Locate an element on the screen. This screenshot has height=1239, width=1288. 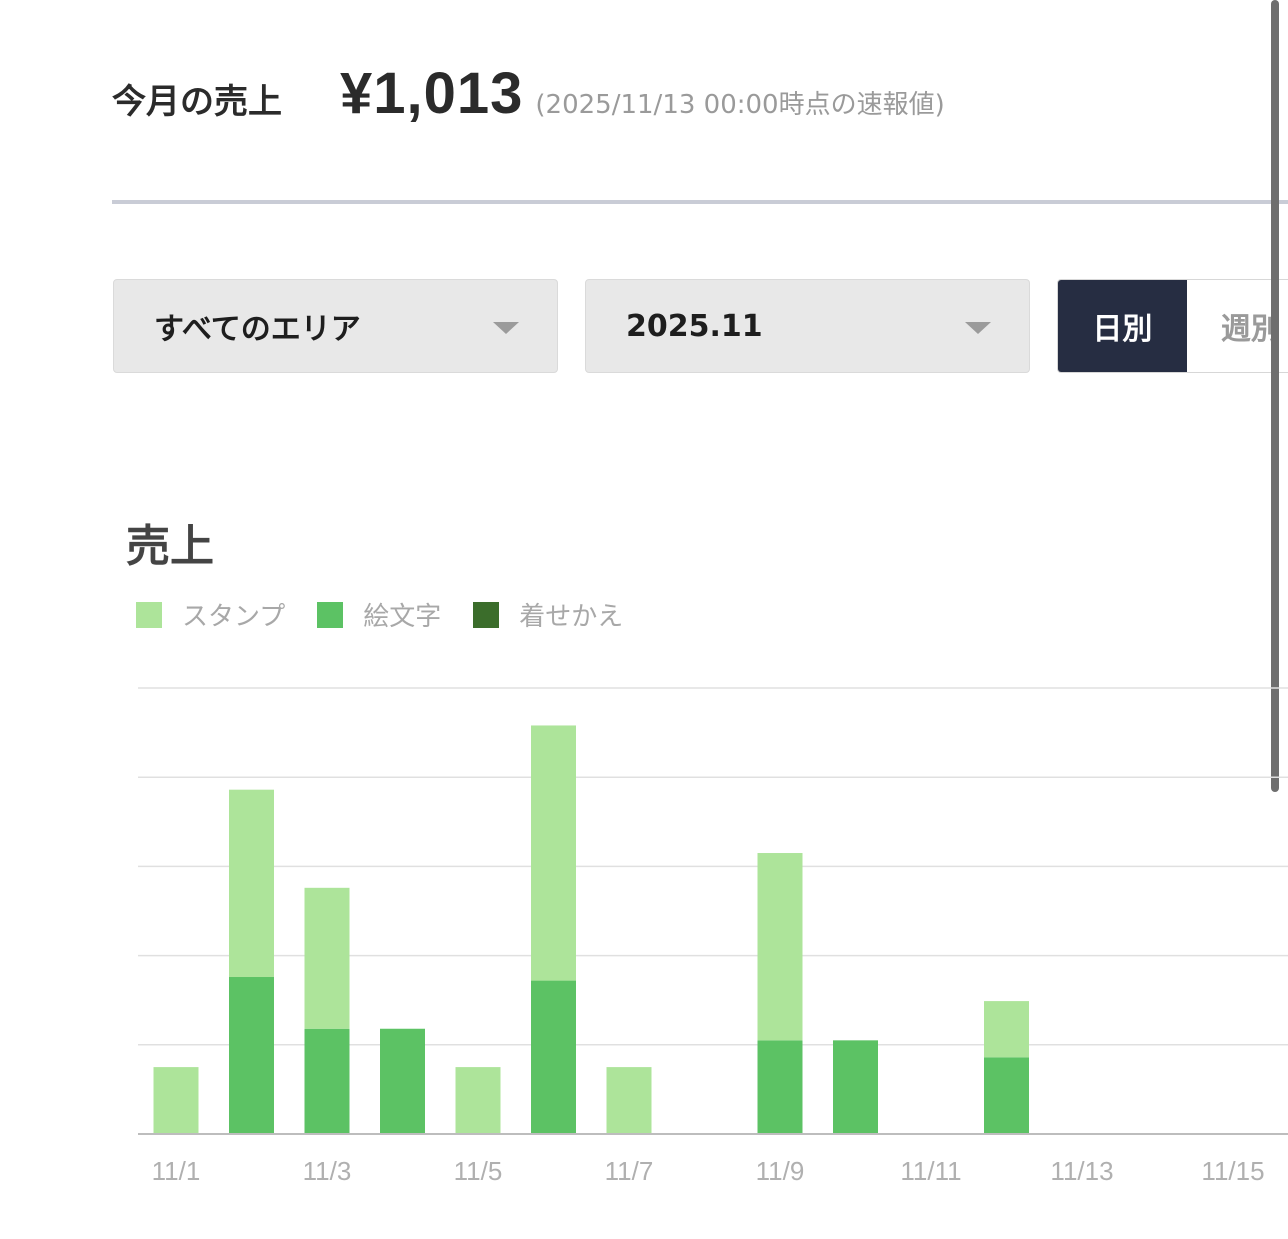
chart-legend: スタンプ 絵文字 着せかえ is located at coordinates (395, 614).